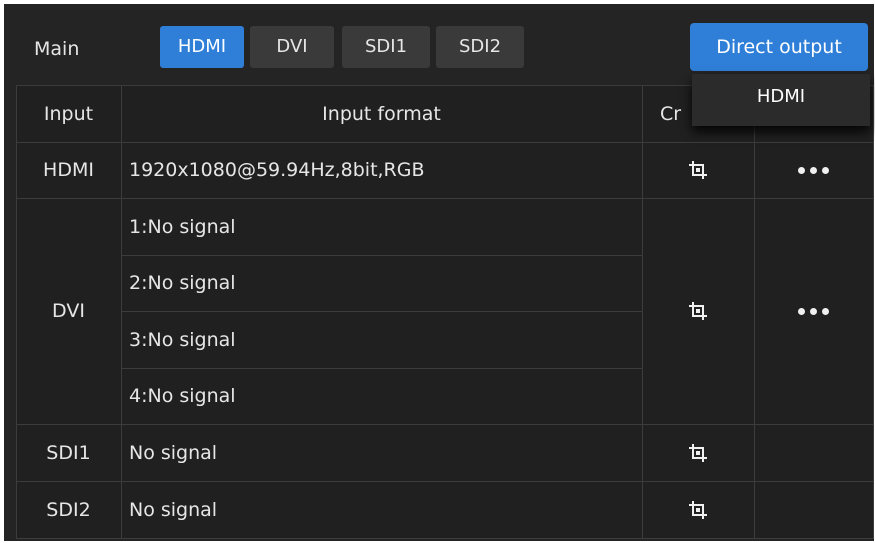 This screenshot has width=875, height=543. What do you see at coordinates (182, 283) in the screenshot?
I see `row-dvi-format-2: 2:No signal` at bounding box center [182, 283].